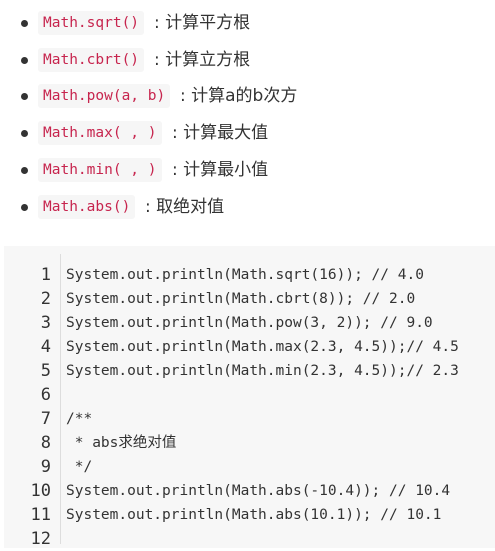 The image size is (495, 551). I want to click on line-number: 9, so click(45, 467).